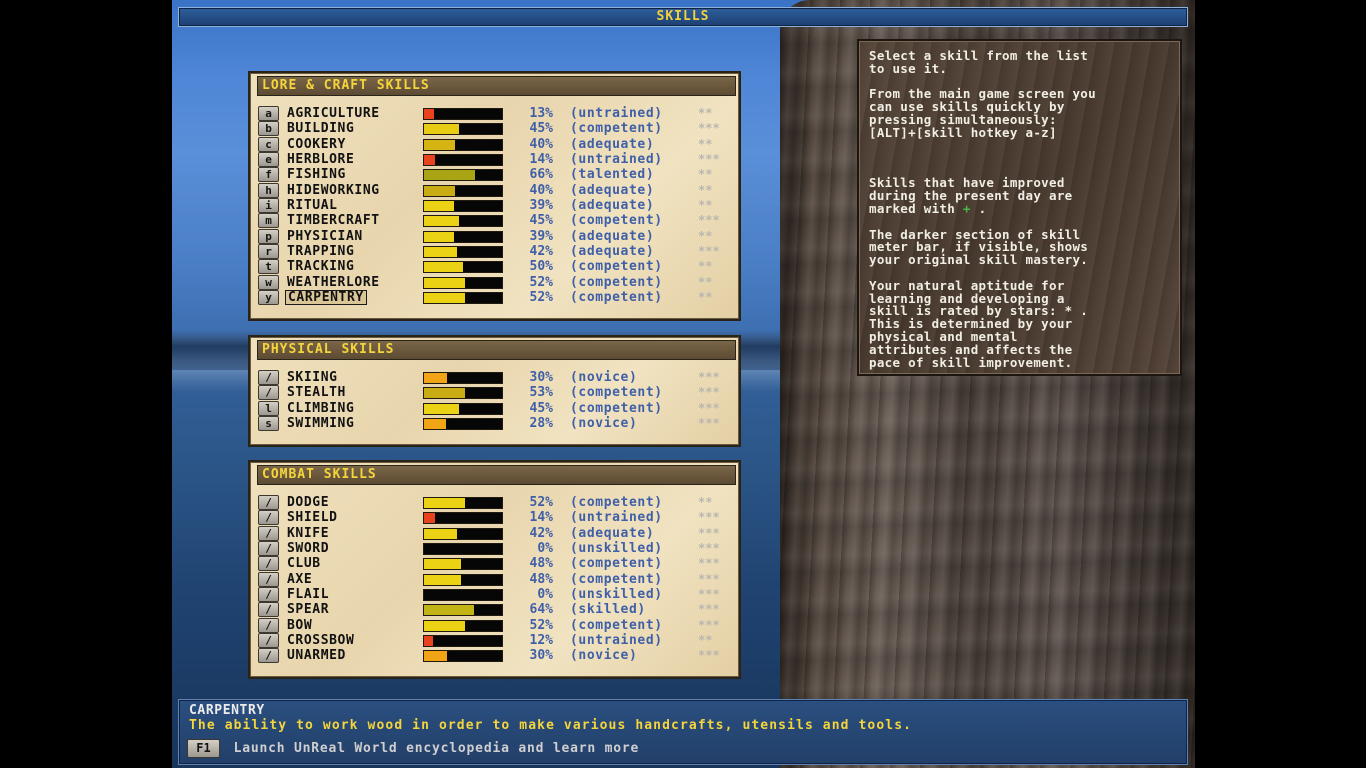 The image size is (1366, 768). Describe the element at coordinates (709, 548) in the screenshot. I see `aptitude-stars: ***` at that location.